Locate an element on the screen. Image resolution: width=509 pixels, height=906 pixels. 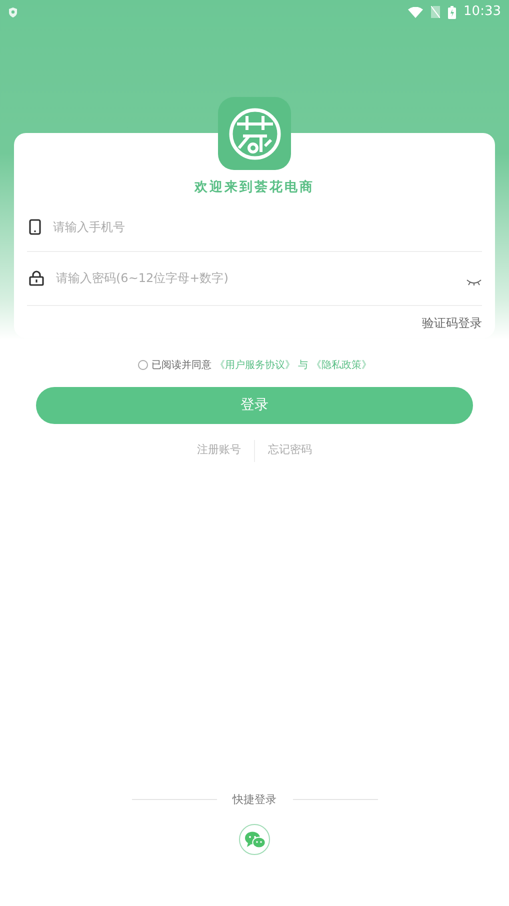
chat-bubbles-icon is located at coordinates (255, 840).